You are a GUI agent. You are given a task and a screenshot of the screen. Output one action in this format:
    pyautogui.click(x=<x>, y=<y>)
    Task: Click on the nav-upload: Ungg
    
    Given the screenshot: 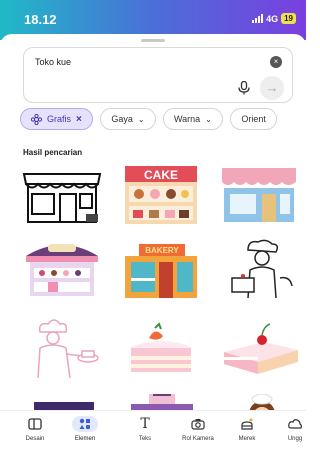 What is the action you would take?
    pyautogui.click(x=295, y=428)
    